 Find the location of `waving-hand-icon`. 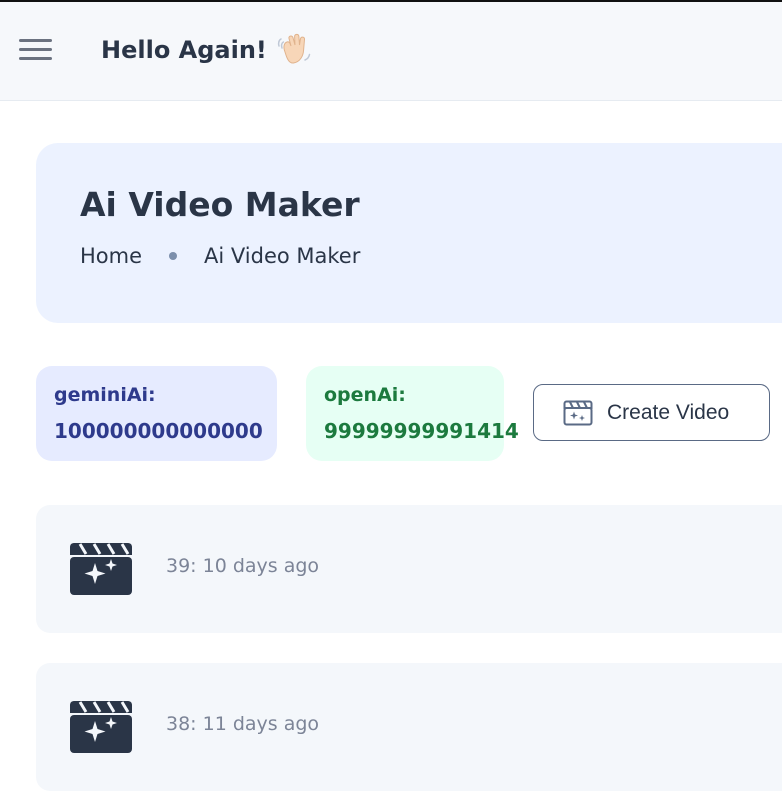

waving-hand-icon is located at coordinates (294, 48).